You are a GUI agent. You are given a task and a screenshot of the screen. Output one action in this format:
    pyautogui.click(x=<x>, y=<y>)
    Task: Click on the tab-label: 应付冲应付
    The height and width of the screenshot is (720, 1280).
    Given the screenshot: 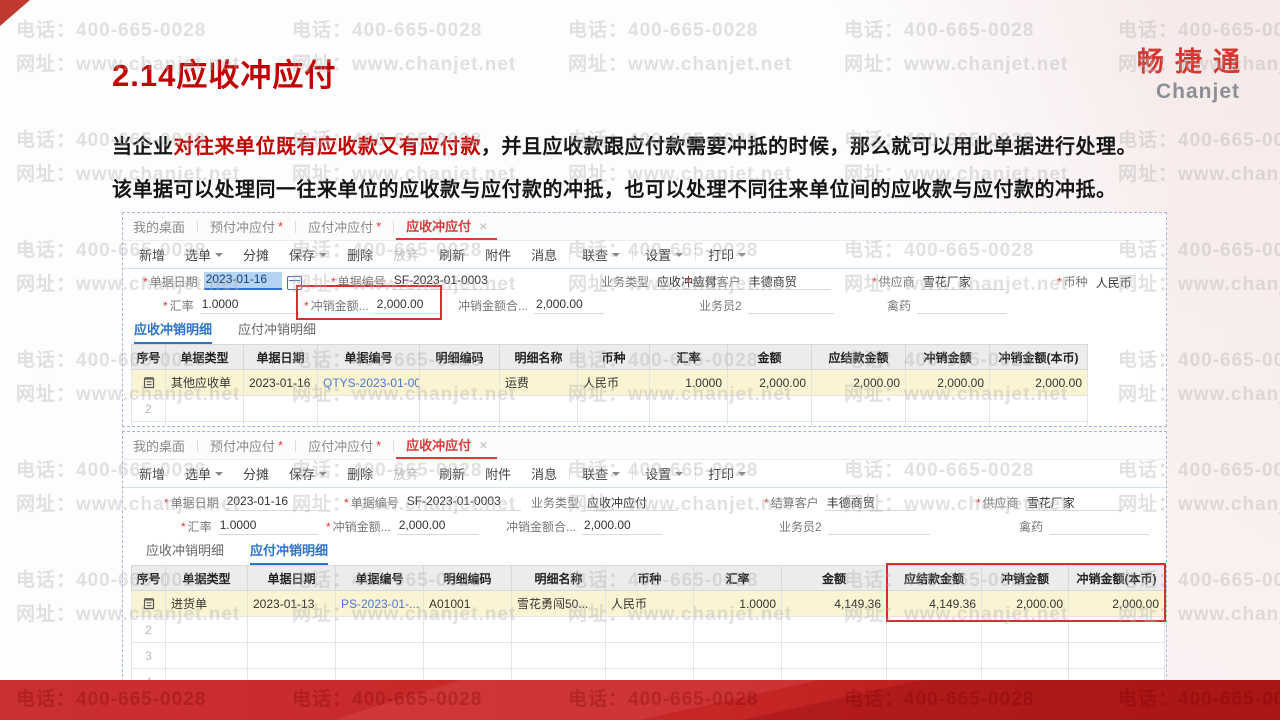 What is the action you would take?
    pyautogui.click(x=341, y=446)
    